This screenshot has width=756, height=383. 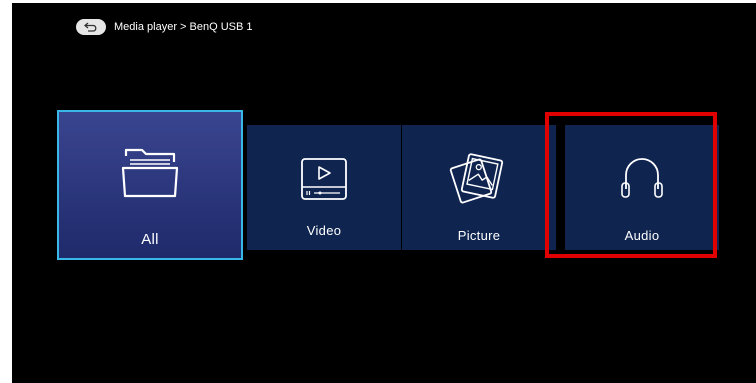 What do you see at coordinates (324, 179) in the screenshot?
I see `video-player-icon` at bounding box center [324, 179].